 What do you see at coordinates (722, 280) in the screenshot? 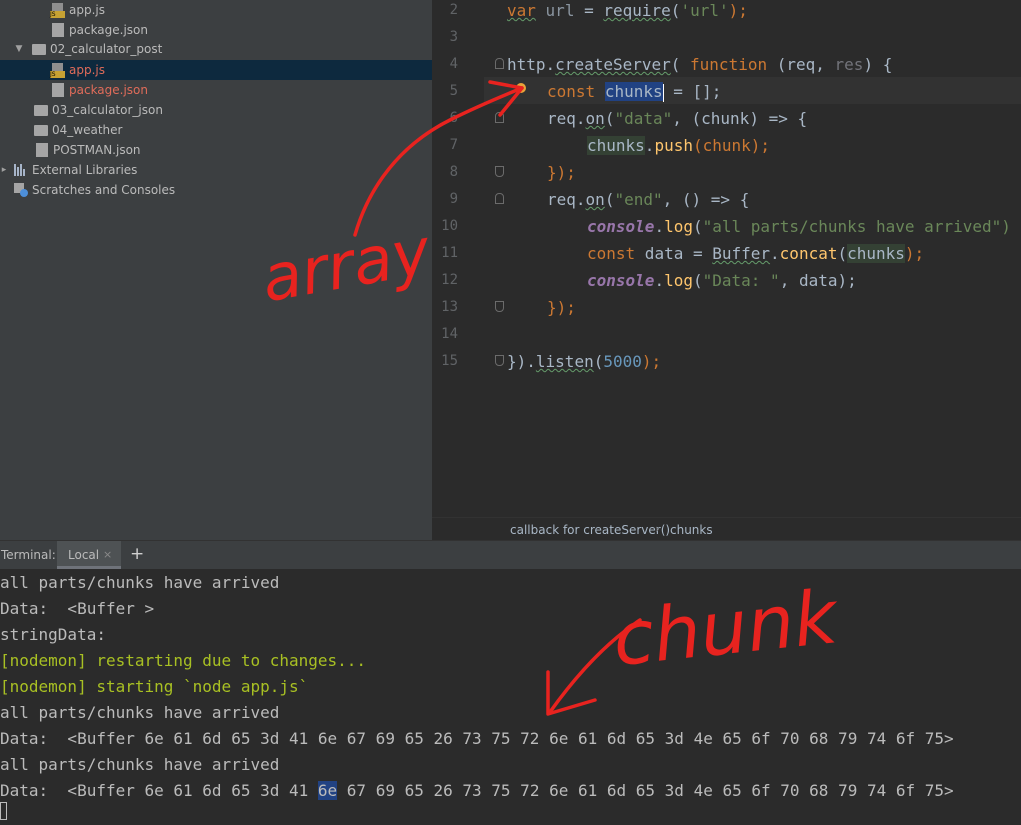
I see `code-line-12: console.log("Data: ", data);` at bounding box center [722, 280].